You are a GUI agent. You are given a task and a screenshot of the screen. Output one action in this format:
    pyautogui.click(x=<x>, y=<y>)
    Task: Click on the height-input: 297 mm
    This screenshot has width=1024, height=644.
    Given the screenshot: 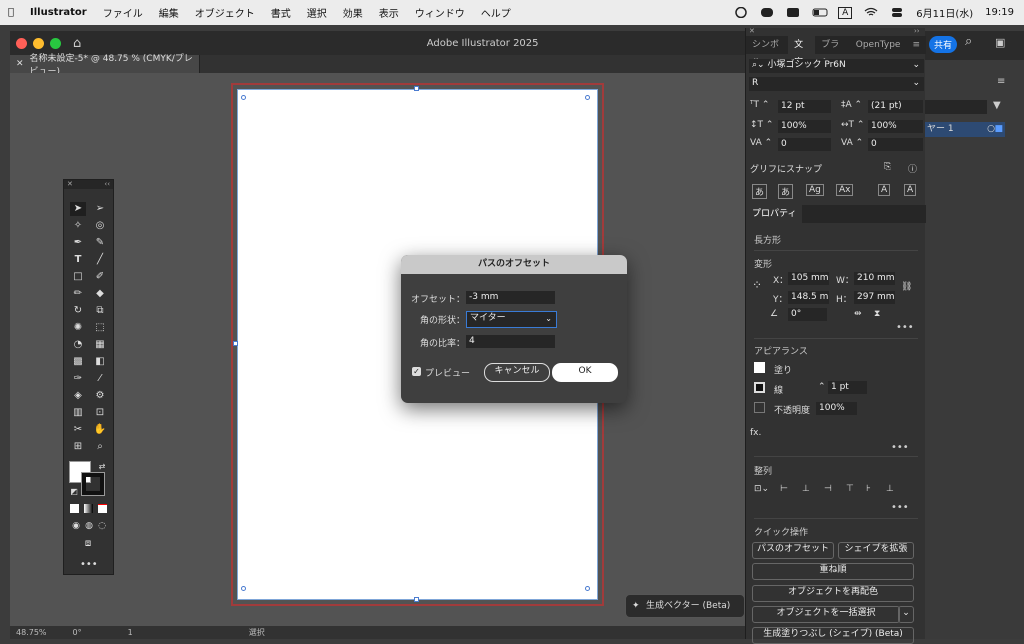 What is the action you would take?
    pyautogui.click(x=874, y=297)
    